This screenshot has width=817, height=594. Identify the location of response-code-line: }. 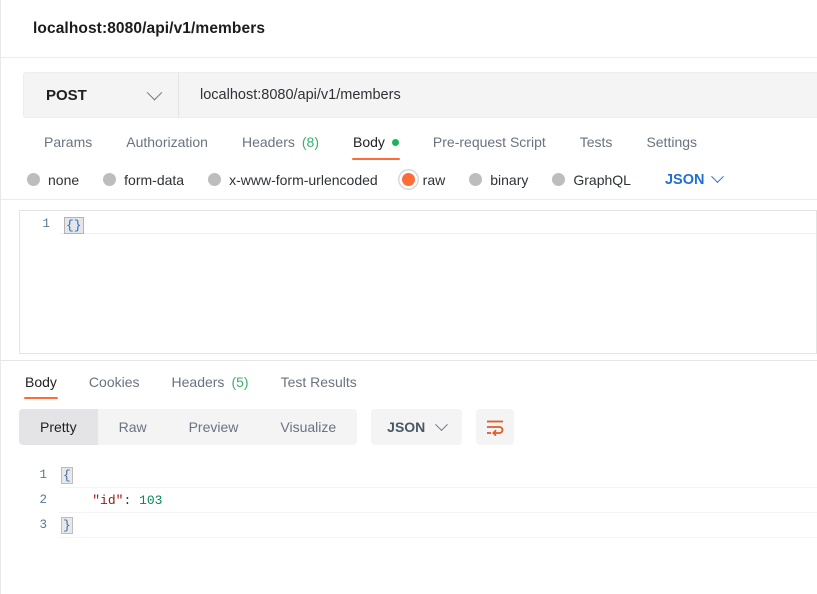
(438, 525).